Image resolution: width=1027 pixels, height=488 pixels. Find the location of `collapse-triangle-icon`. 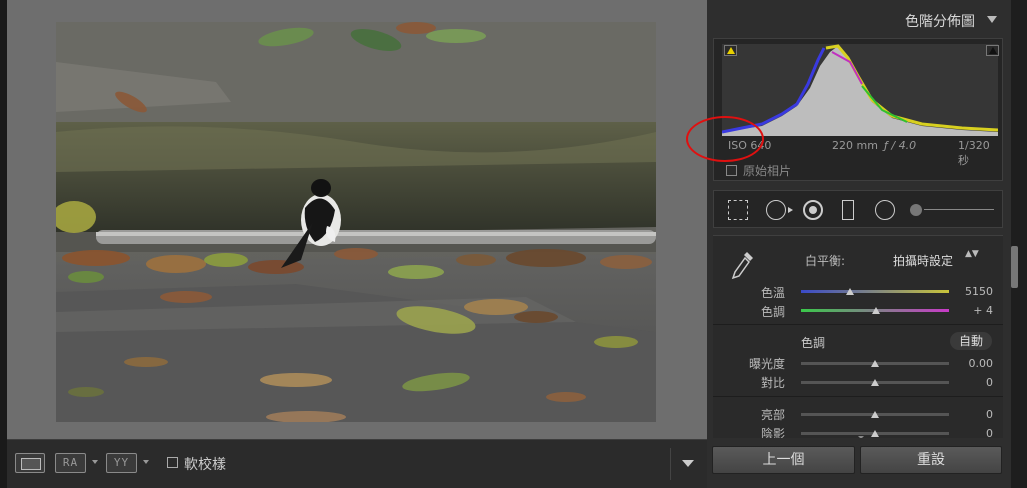

collapse-triangle-icon is located at coordinates (992, 19).